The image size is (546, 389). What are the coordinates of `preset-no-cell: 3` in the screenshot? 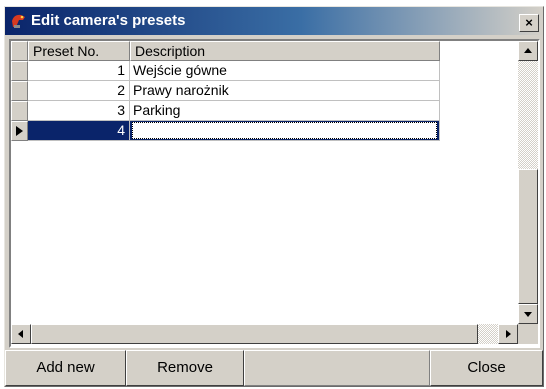 It's located at (79, 111).